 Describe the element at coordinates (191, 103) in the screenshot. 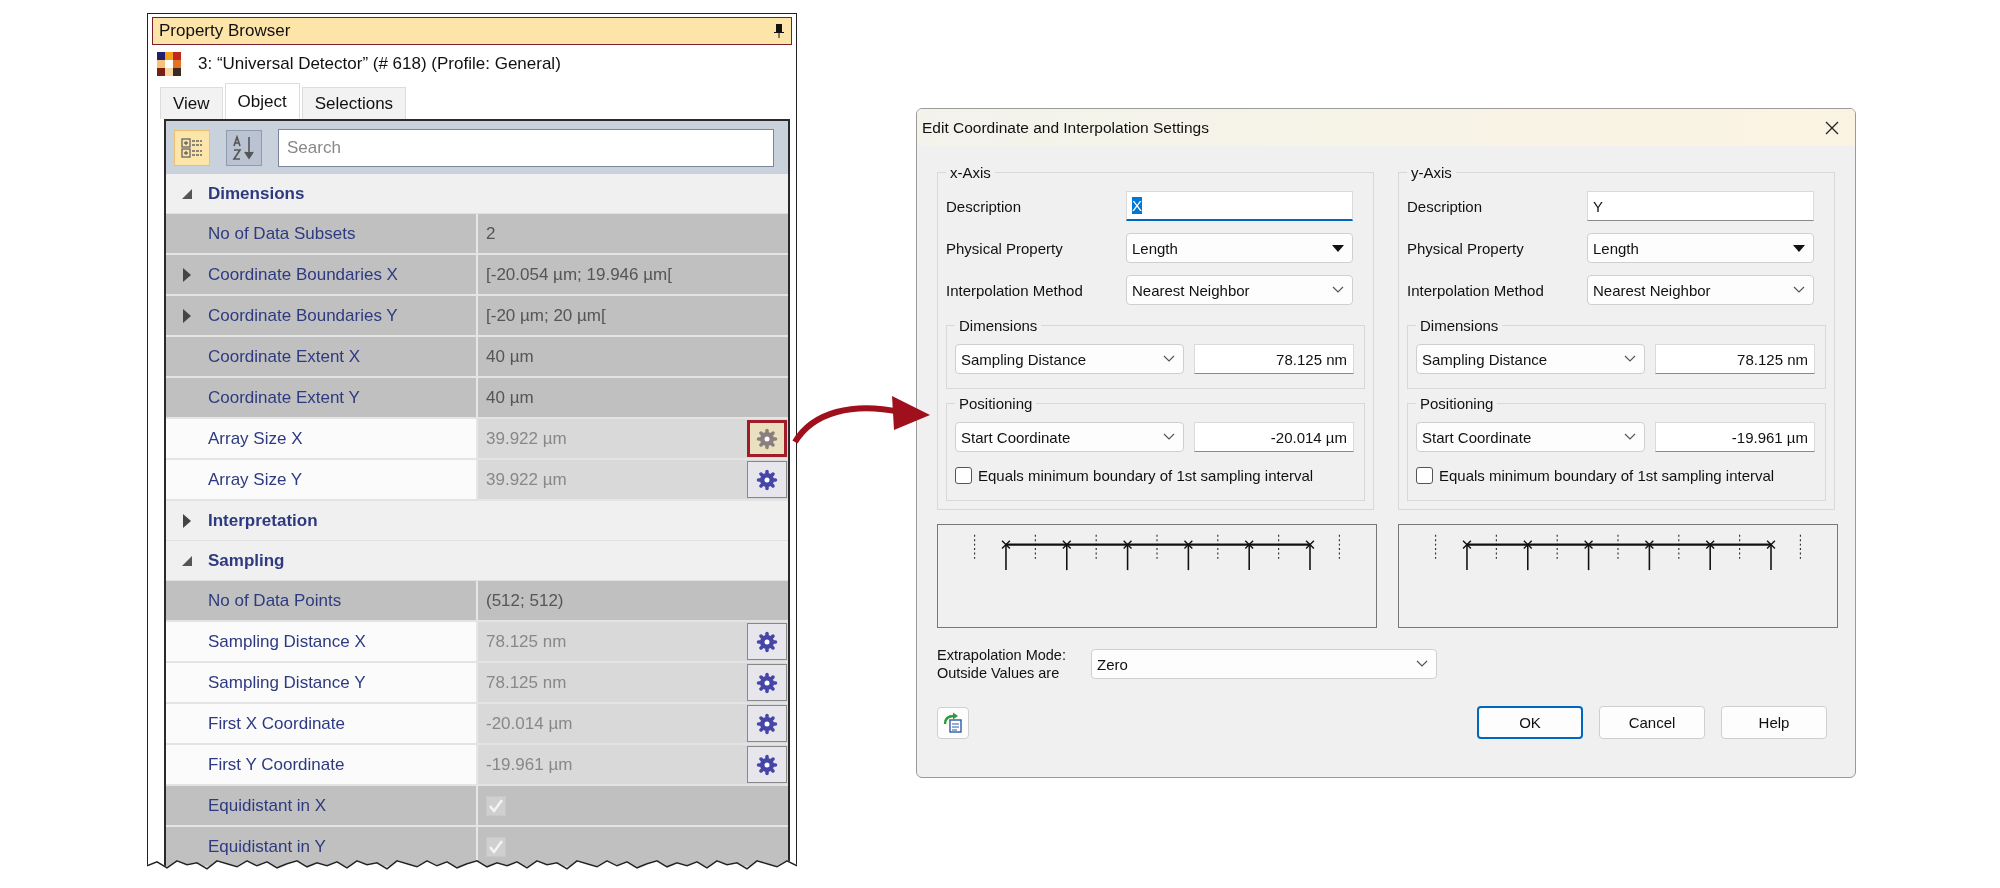

I see `tab: View` at that location.